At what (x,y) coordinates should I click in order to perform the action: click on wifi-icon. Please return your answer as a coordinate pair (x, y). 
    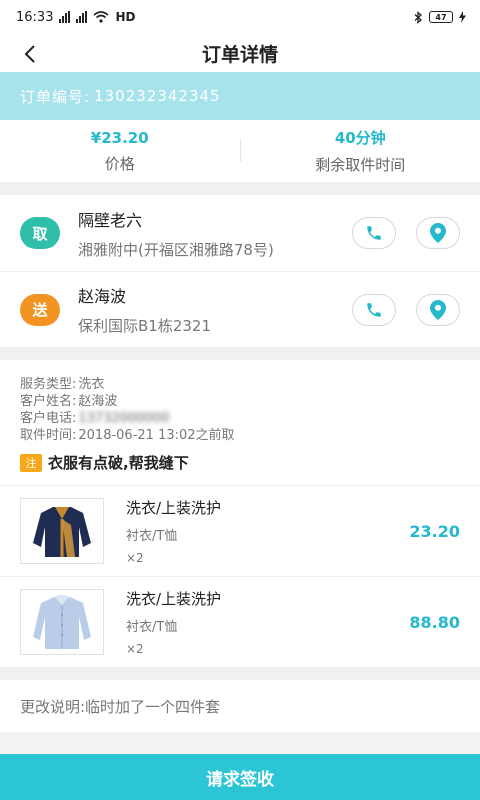
    Looking at the image, I should click on (101, 17).